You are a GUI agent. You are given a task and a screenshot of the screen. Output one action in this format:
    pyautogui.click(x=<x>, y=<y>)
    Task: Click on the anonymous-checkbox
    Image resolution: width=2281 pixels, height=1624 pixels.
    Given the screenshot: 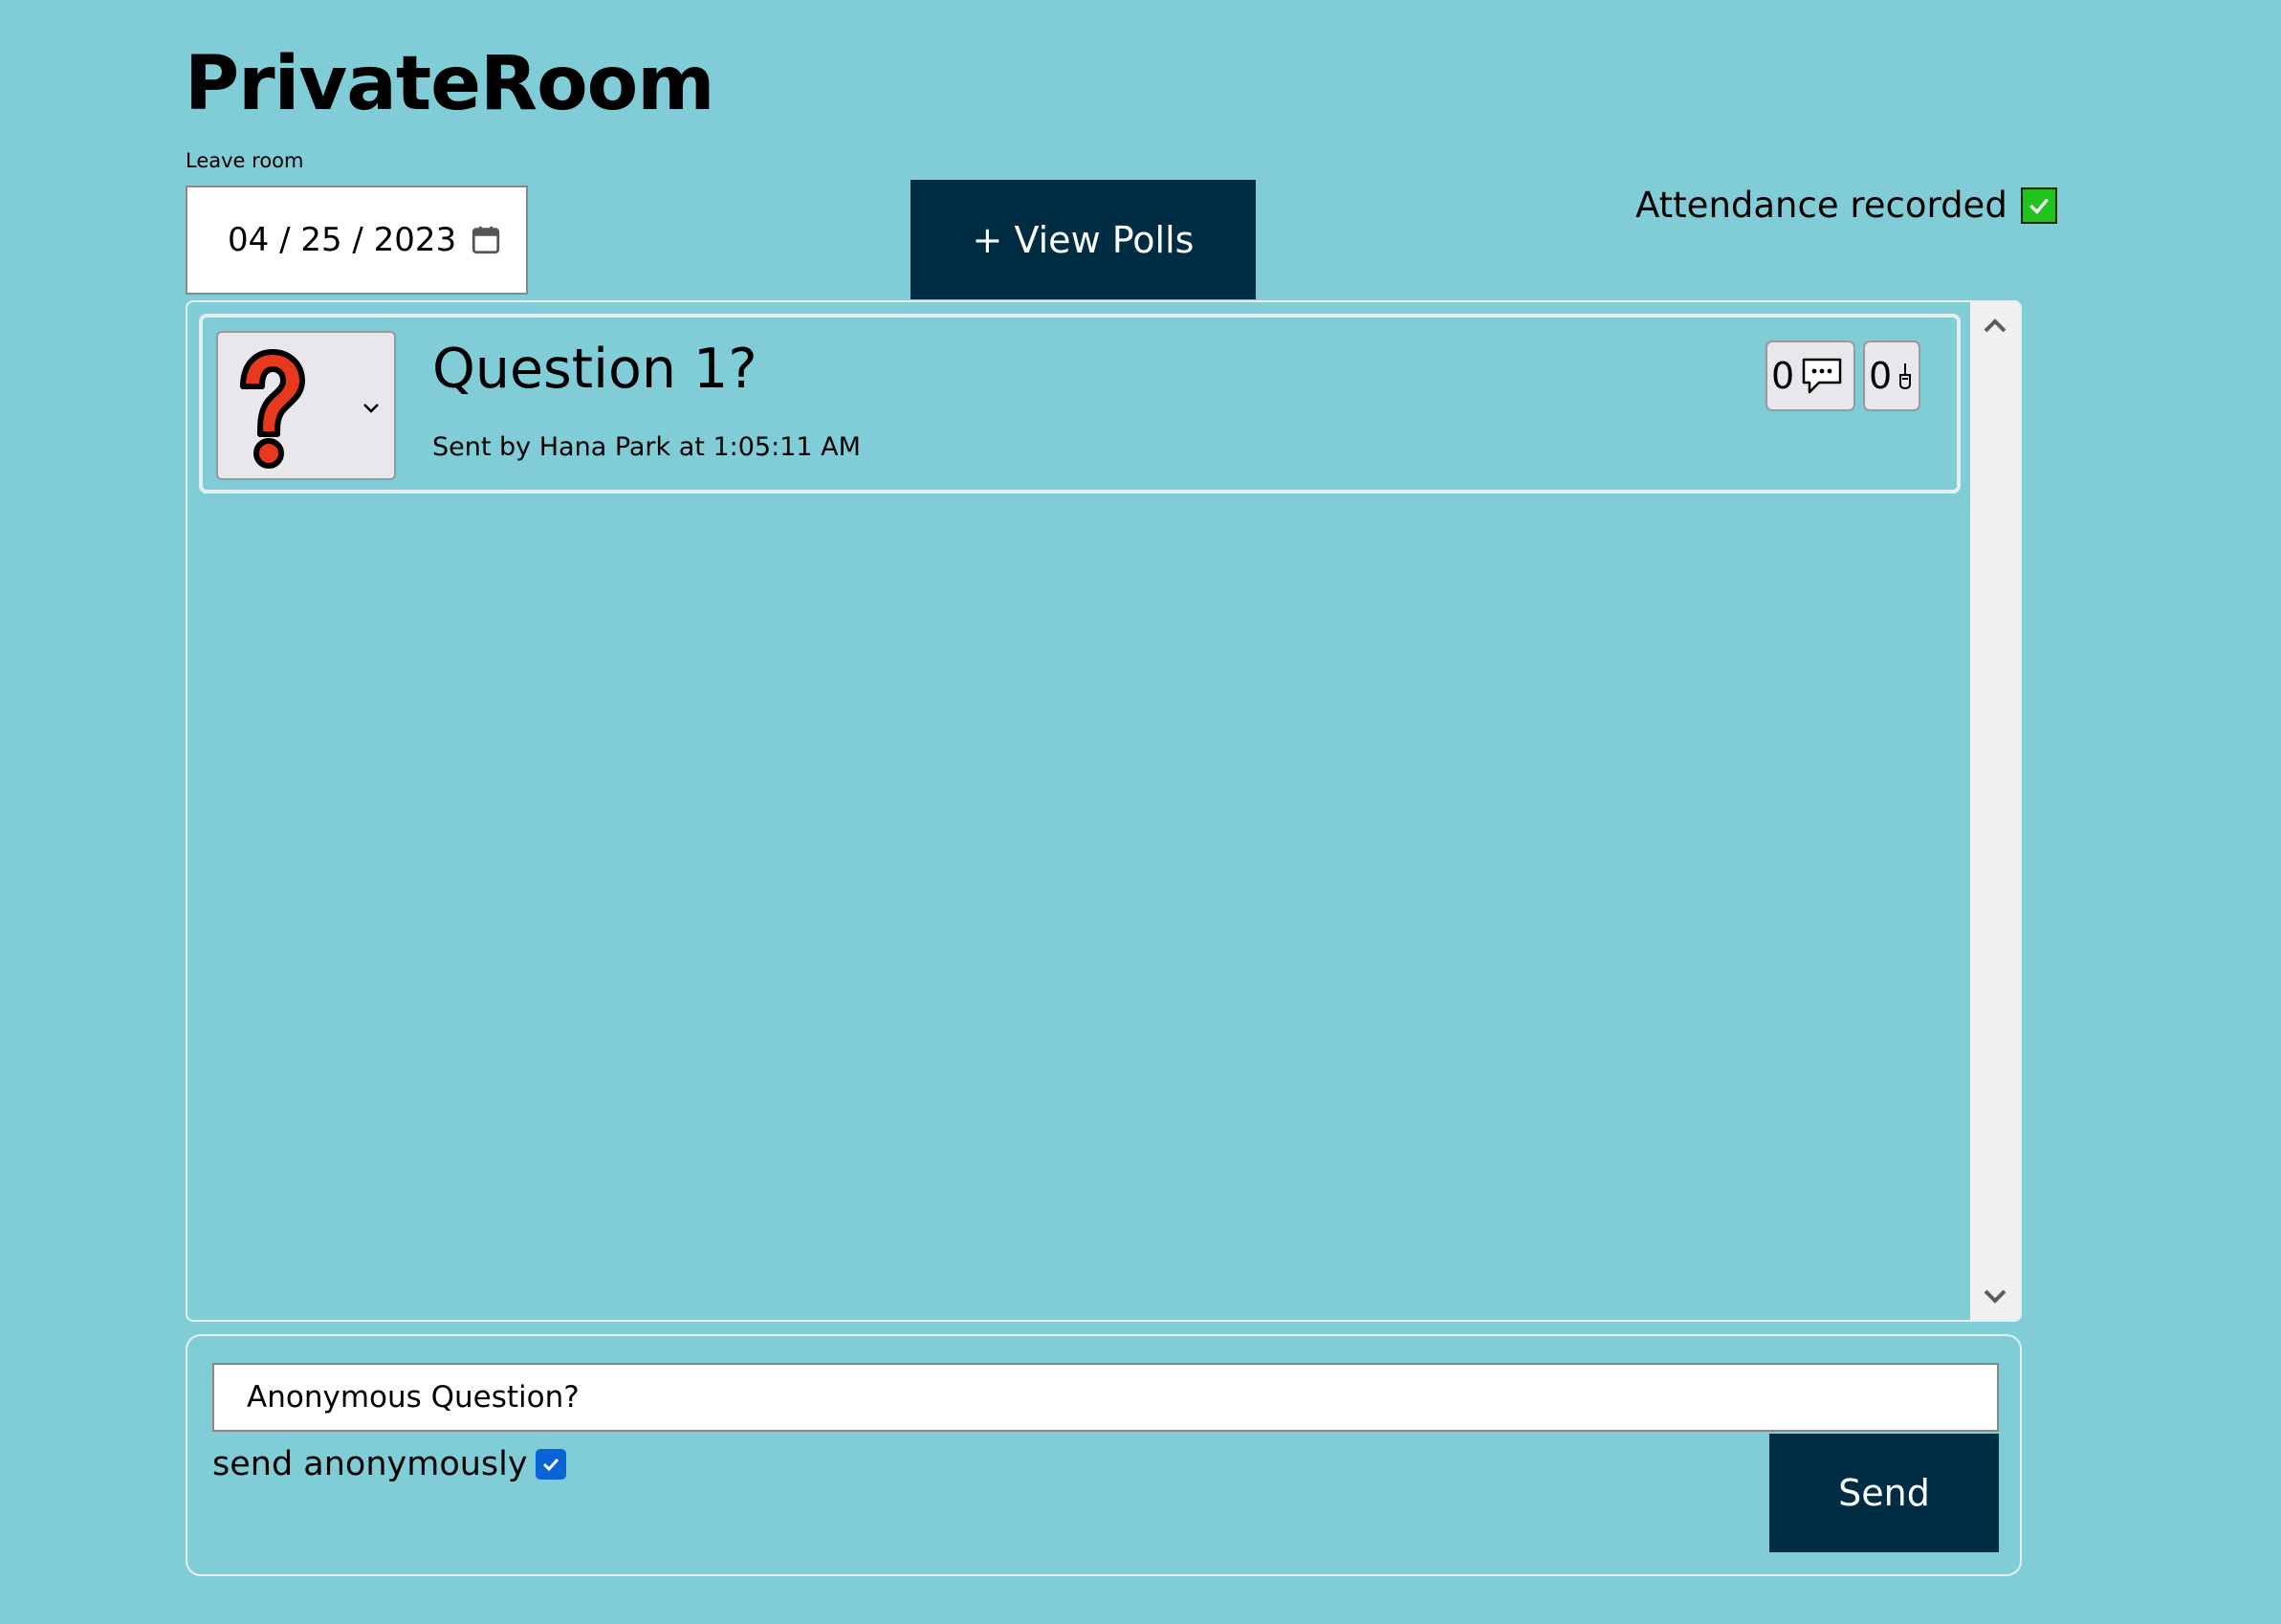 What is the action you would take?
    pyautogui.click(x=550, y=1464)
    